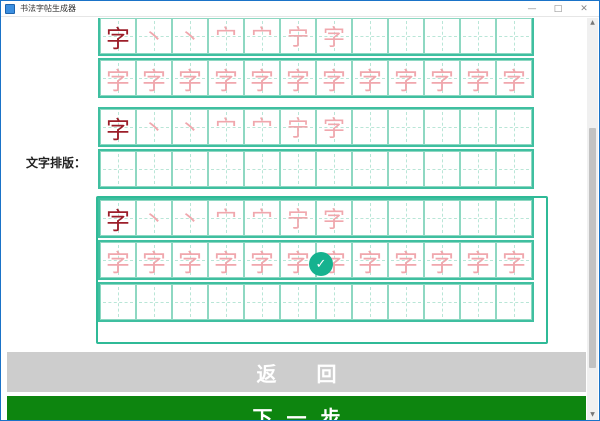 Image resolution: width=600 pixels, height=421 pixels. Describe the element at coordinates (297, 220) in the screenshot. I see `stroke-glyph: 宁` at that location.